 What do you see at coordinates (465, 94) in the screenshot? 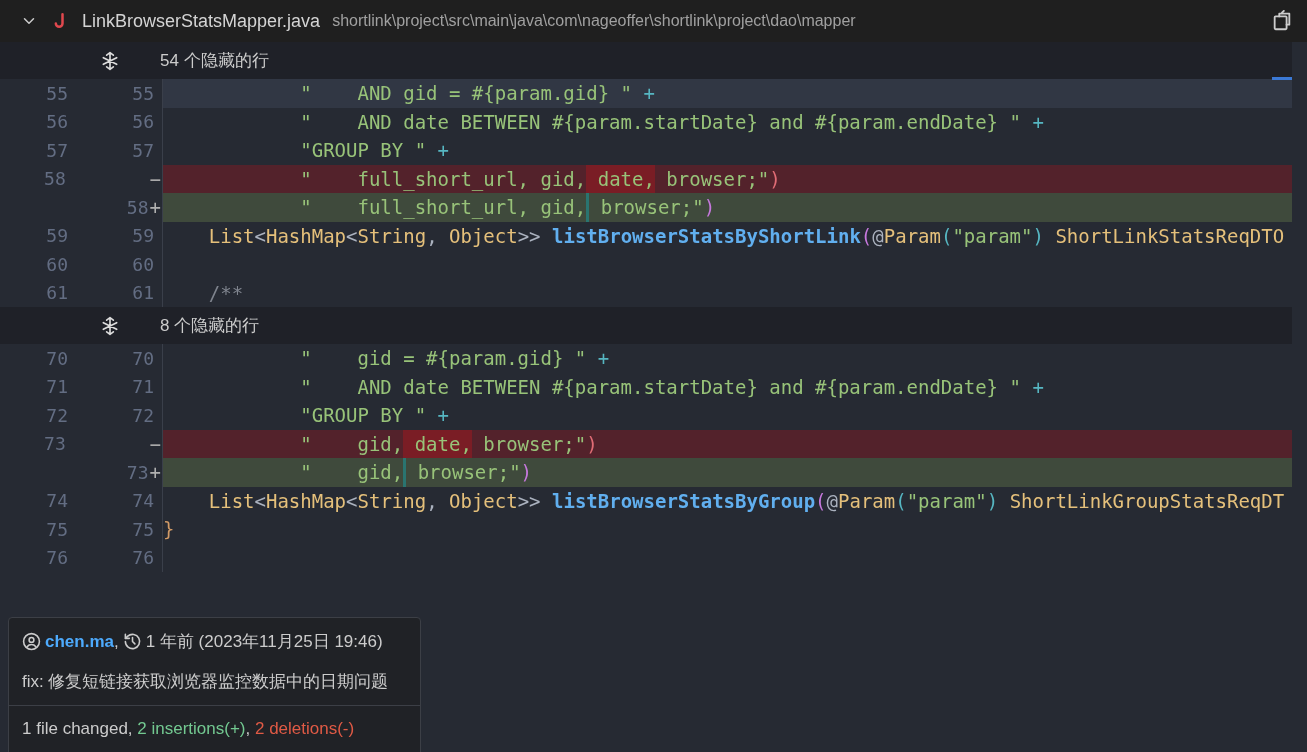
I see `code-token: " AND gid = #{param.gid} "` at bounding box center [465, 94].